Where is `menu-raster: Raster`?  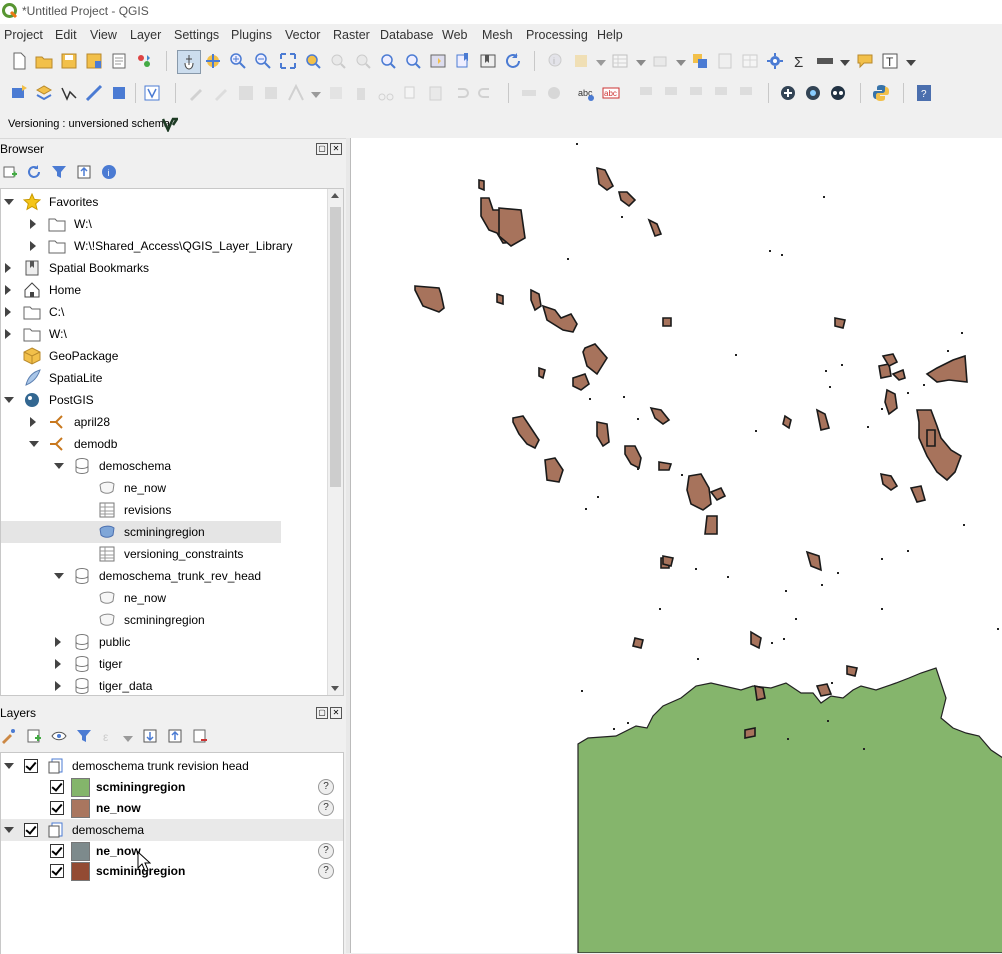 menu-raster: Raster is located at coordinates (351, 35).